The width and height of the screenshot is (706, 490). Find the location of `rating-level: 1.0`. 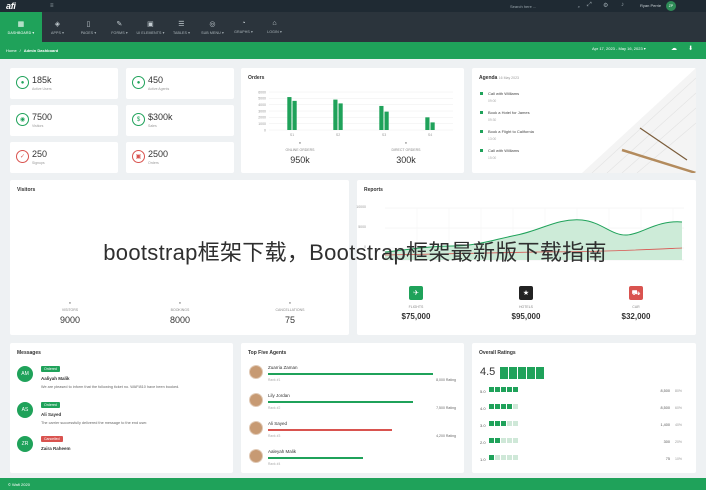

rating-level: 1.0 is located at coordinates (483, 459).